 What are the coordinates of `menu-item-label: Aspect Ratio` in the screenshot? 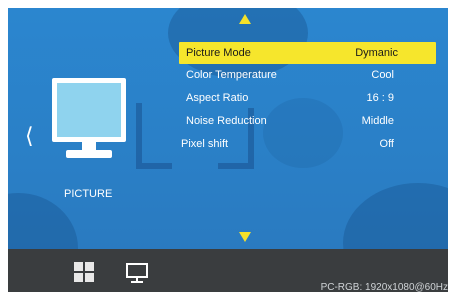 It's located at (217, 98).